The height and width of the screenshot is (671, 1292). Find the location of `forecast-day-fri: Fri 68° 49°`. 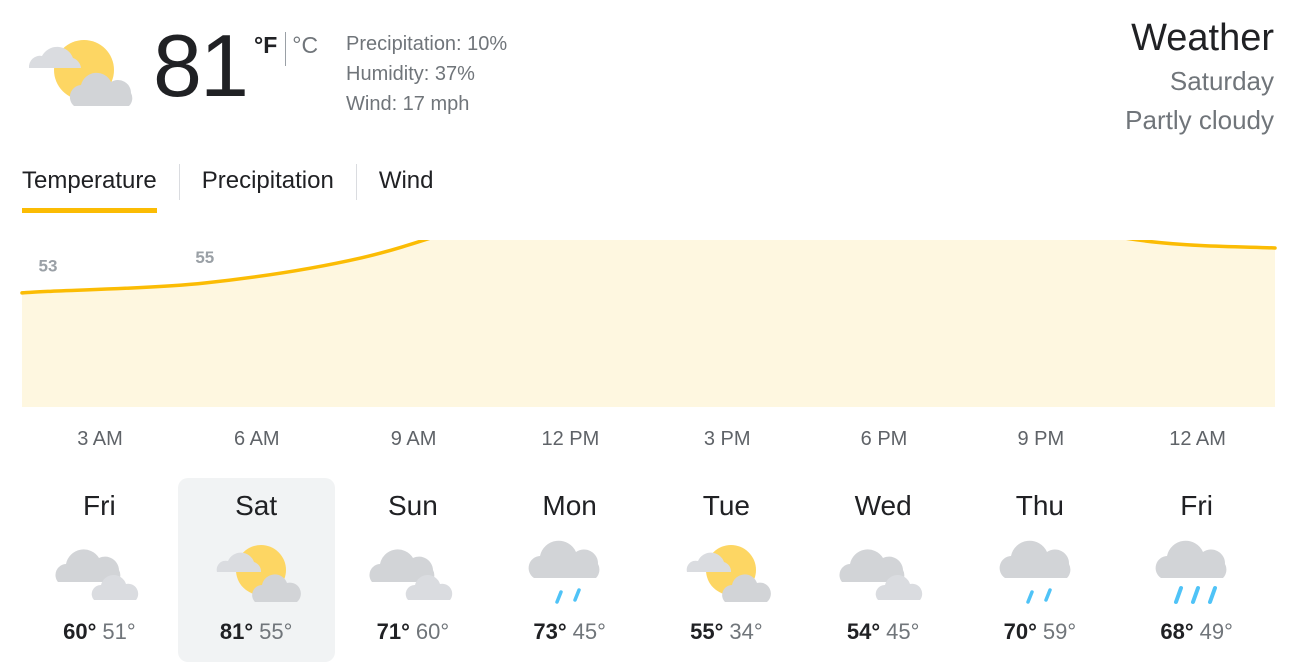

forecast-day-fri: Fri 68° 49° is located at coordinates (1196, 570).